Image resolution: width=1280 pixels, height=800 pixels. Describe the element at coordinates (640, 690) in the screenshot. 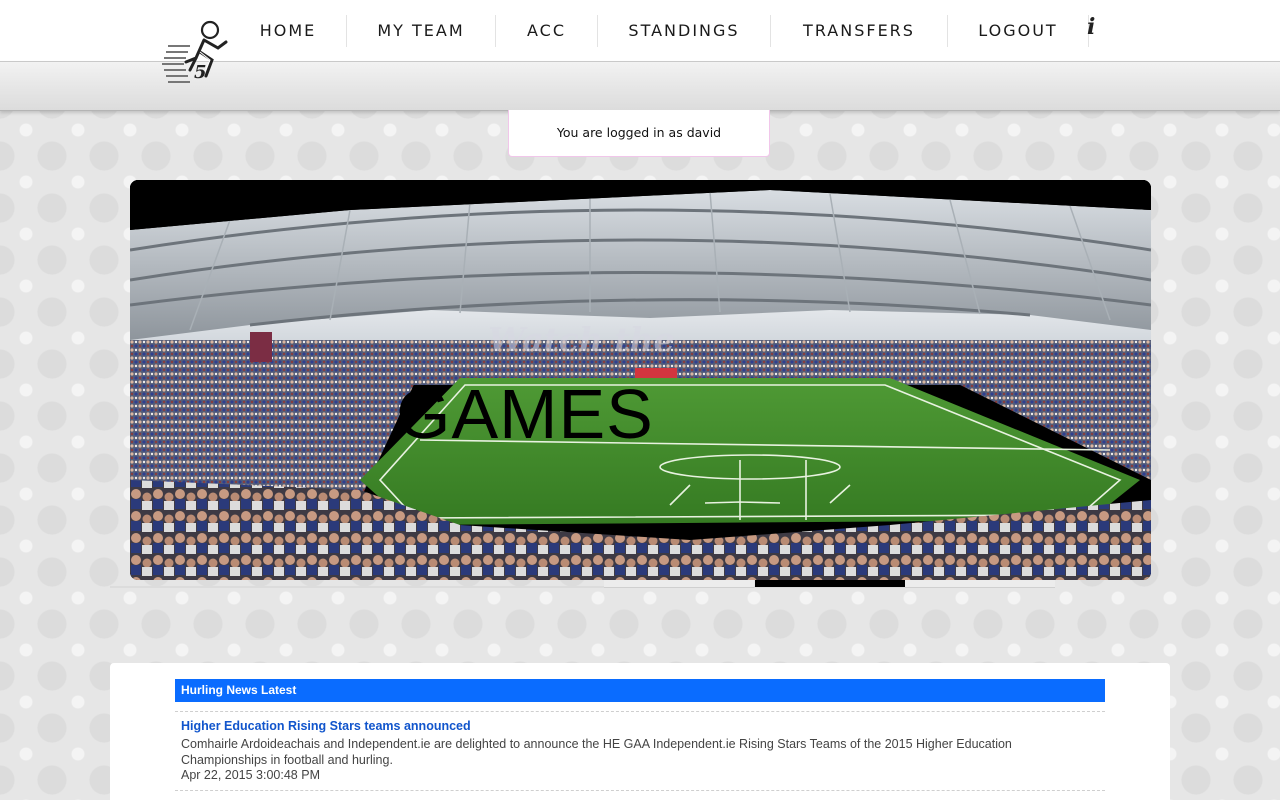

I see `news-header: Hurling News Latest` at that location.